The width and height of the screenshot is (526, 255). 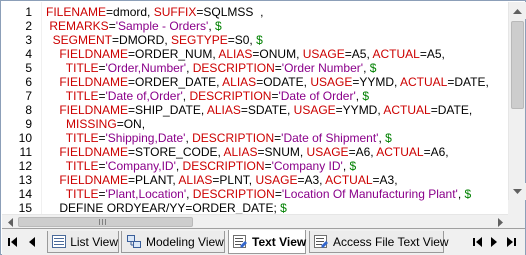 I want to click on scroll-left-button, so click(x=10, y=222).